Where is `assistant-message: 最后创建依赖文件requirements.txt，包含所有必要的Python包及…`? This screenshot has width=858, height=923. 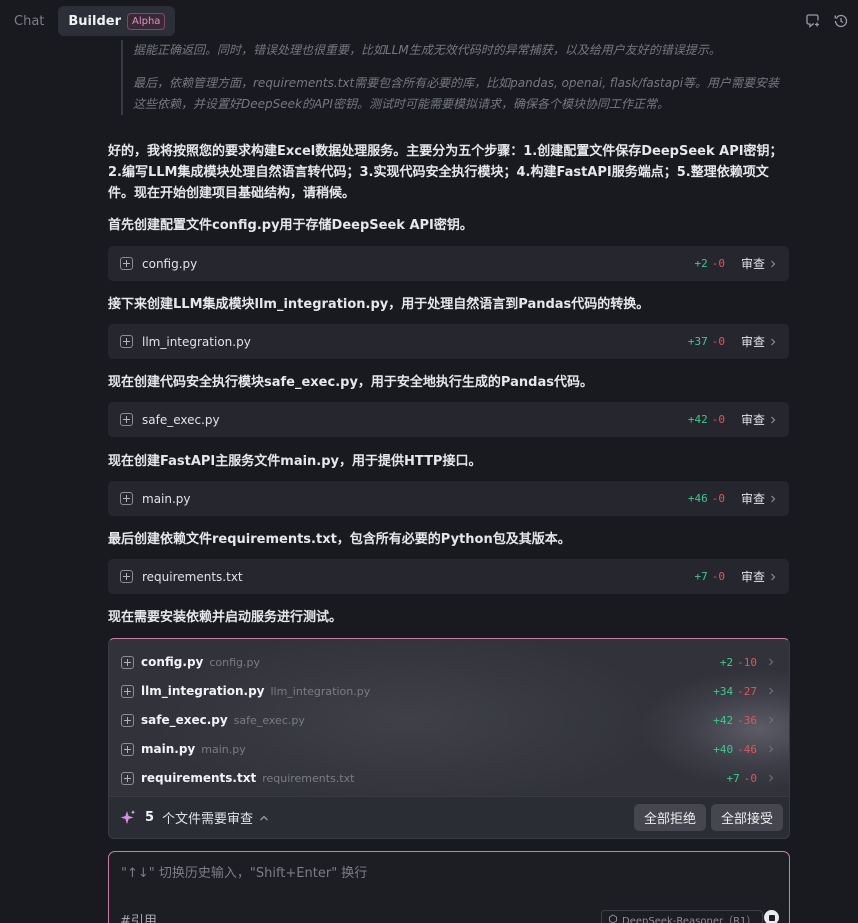
assistant-message: 最后创建依赖文件requirements.txt，包含所有必要的Python包及… is located at coordinates (339, 539).